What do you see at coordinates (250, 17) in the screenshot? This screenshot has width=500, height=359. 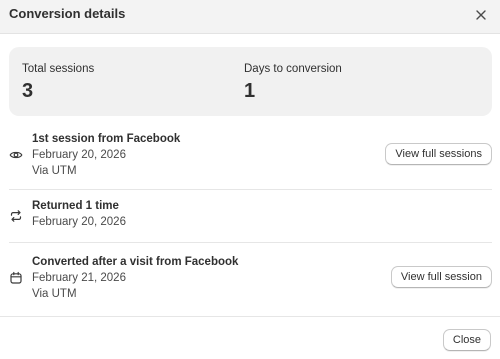 I see `dialog-header: Conversion details` at bounding box center [250, 17].